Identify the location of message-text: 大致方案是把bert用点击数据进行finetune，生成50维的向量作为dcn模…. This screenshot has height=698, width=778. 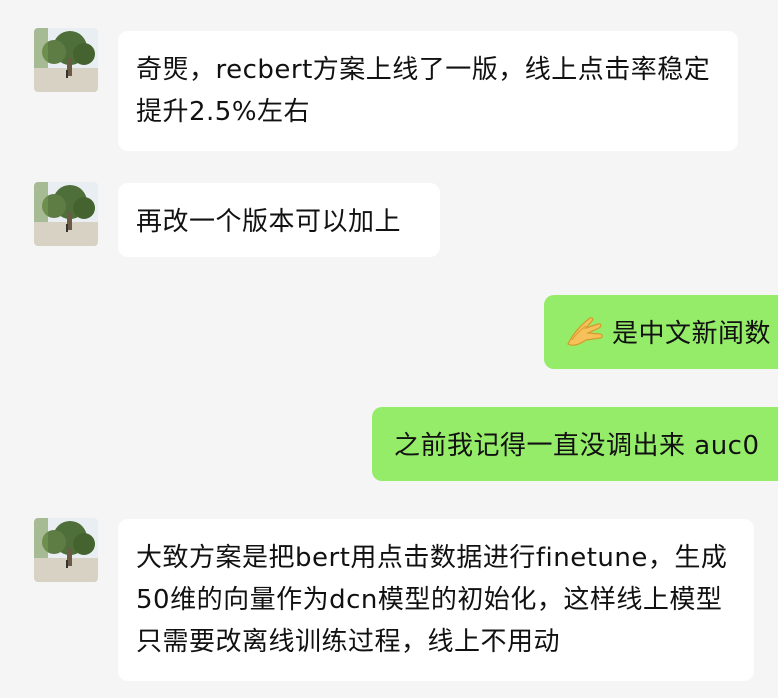
(432, 600).